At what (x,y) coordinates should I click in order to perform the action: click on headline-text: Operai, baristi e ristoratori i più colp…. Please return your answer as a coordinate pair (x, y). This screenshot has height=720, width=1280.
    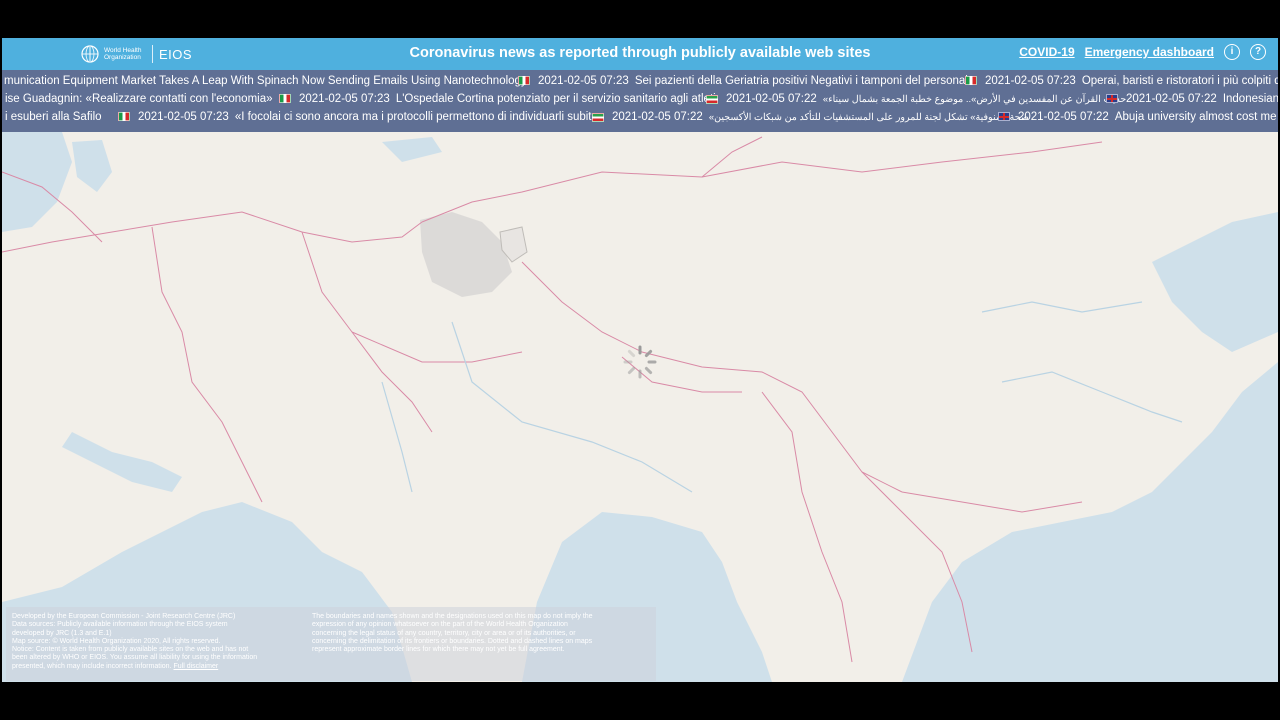
    Looking at the image, I should click on (1179, 81).